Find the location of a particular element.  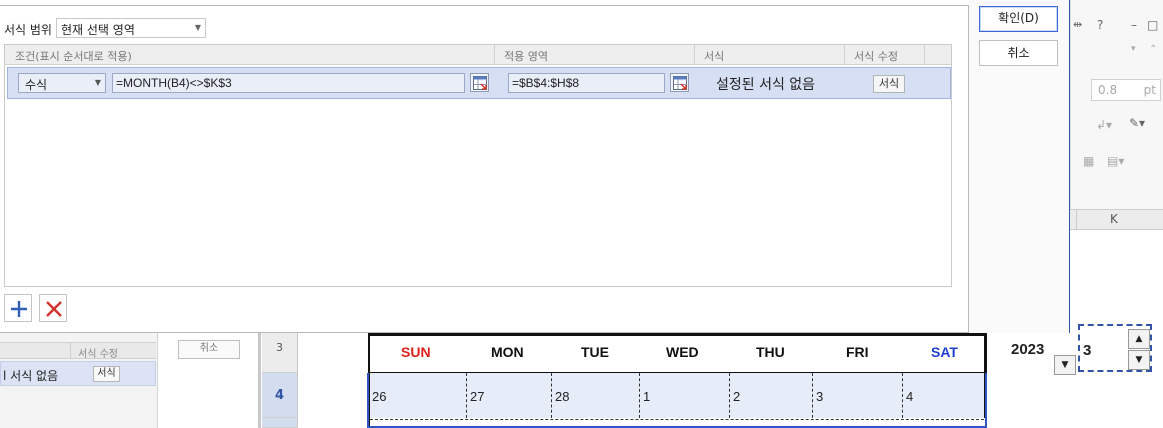

rules-table-header: 조건(표시 순서대로 적용) 적용 영역 서식 서식 수정 is located at coordinates (478, 55).